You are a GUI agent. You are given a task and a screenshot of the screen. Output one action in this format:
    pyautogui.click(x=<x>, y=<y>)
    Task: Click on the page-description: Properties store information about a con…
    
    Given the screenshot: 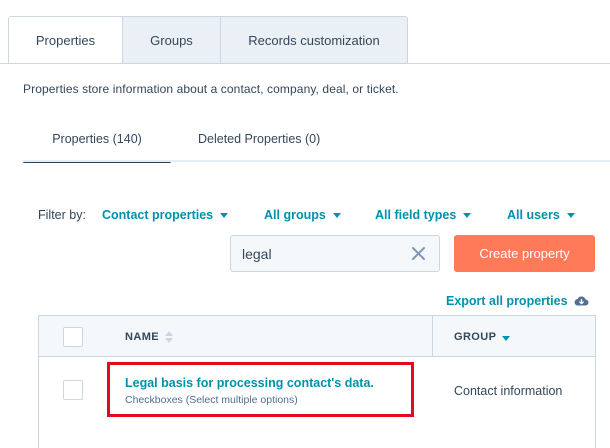 What is the action you would take?
    pyautogui.click(x=211, y=89)
    